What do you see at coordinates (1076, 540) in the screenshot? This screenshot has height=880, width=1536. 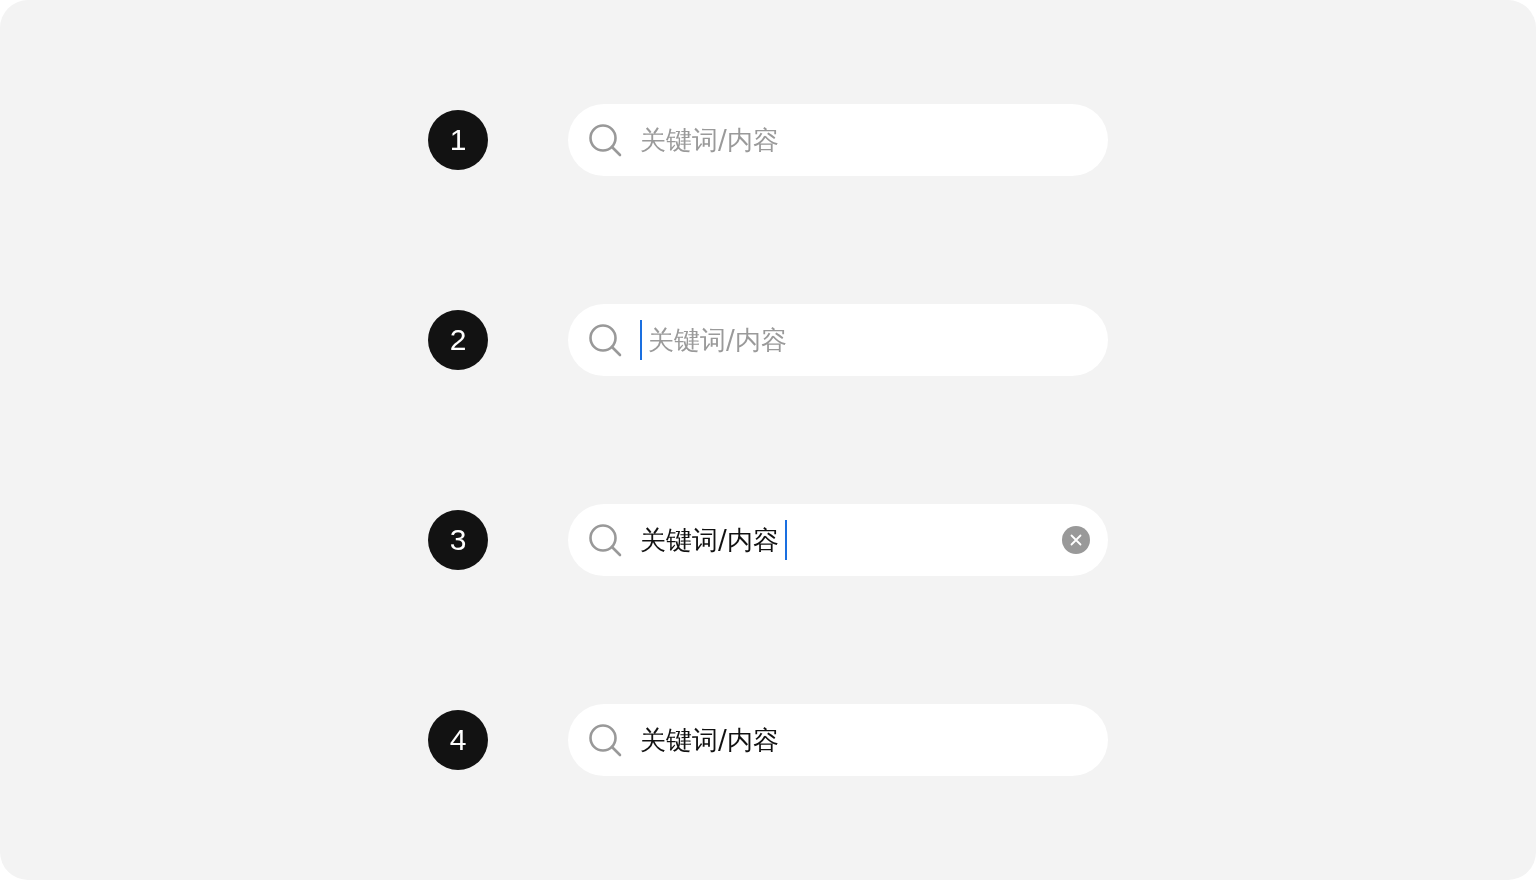 I see `clear-button` at bounding box center [1076, 540].